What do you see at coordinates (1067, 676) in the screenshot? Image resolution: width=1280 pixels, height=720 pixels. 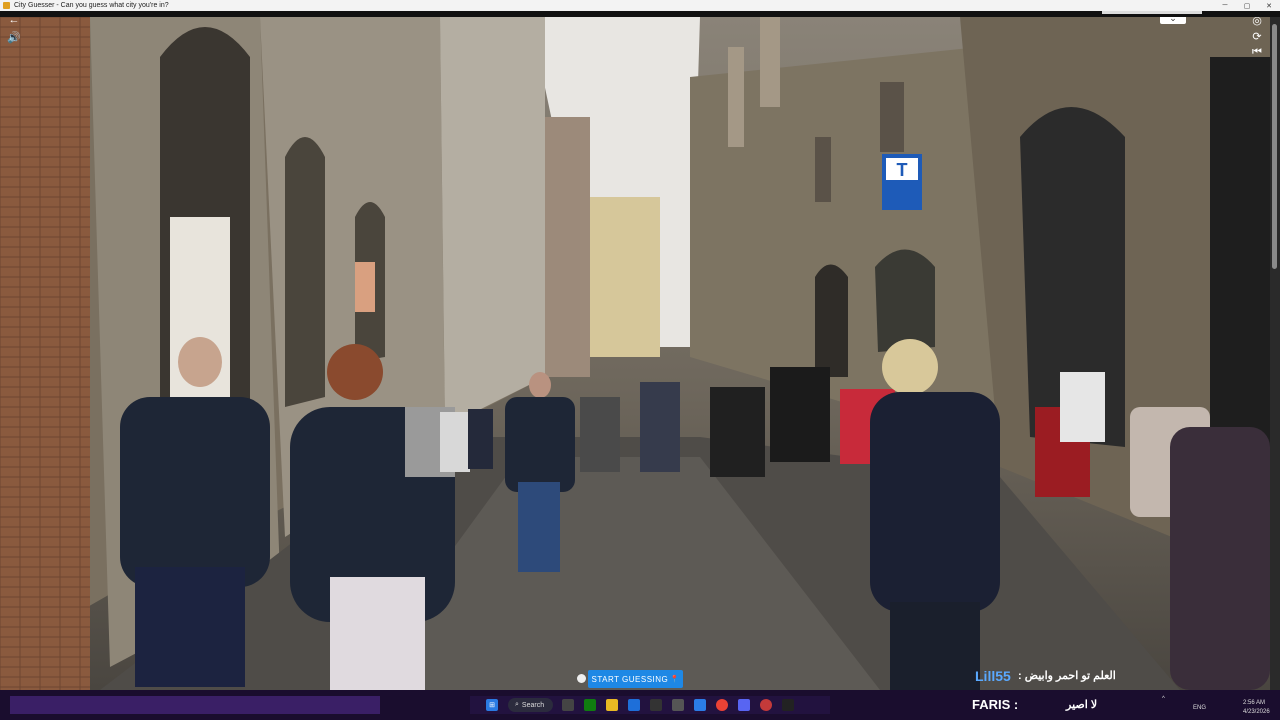 I see `chat-message: العلم تو احمر وابيض :` at bounding box center [1067, 676].